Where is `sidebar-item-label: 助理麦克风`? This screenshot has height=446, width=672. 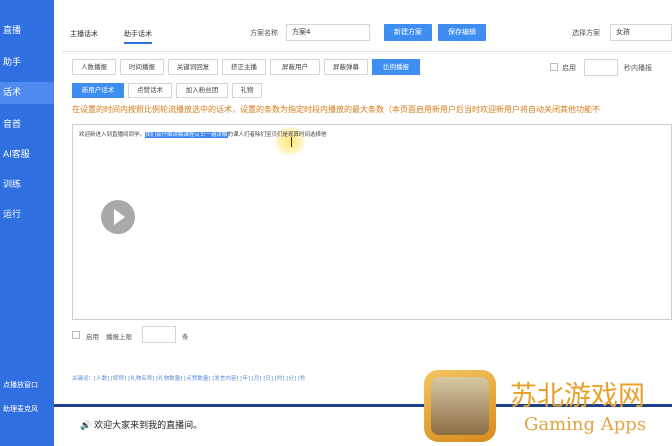
sidebar-item-label: 助理麦克风 is located at coordinates (20, 409).